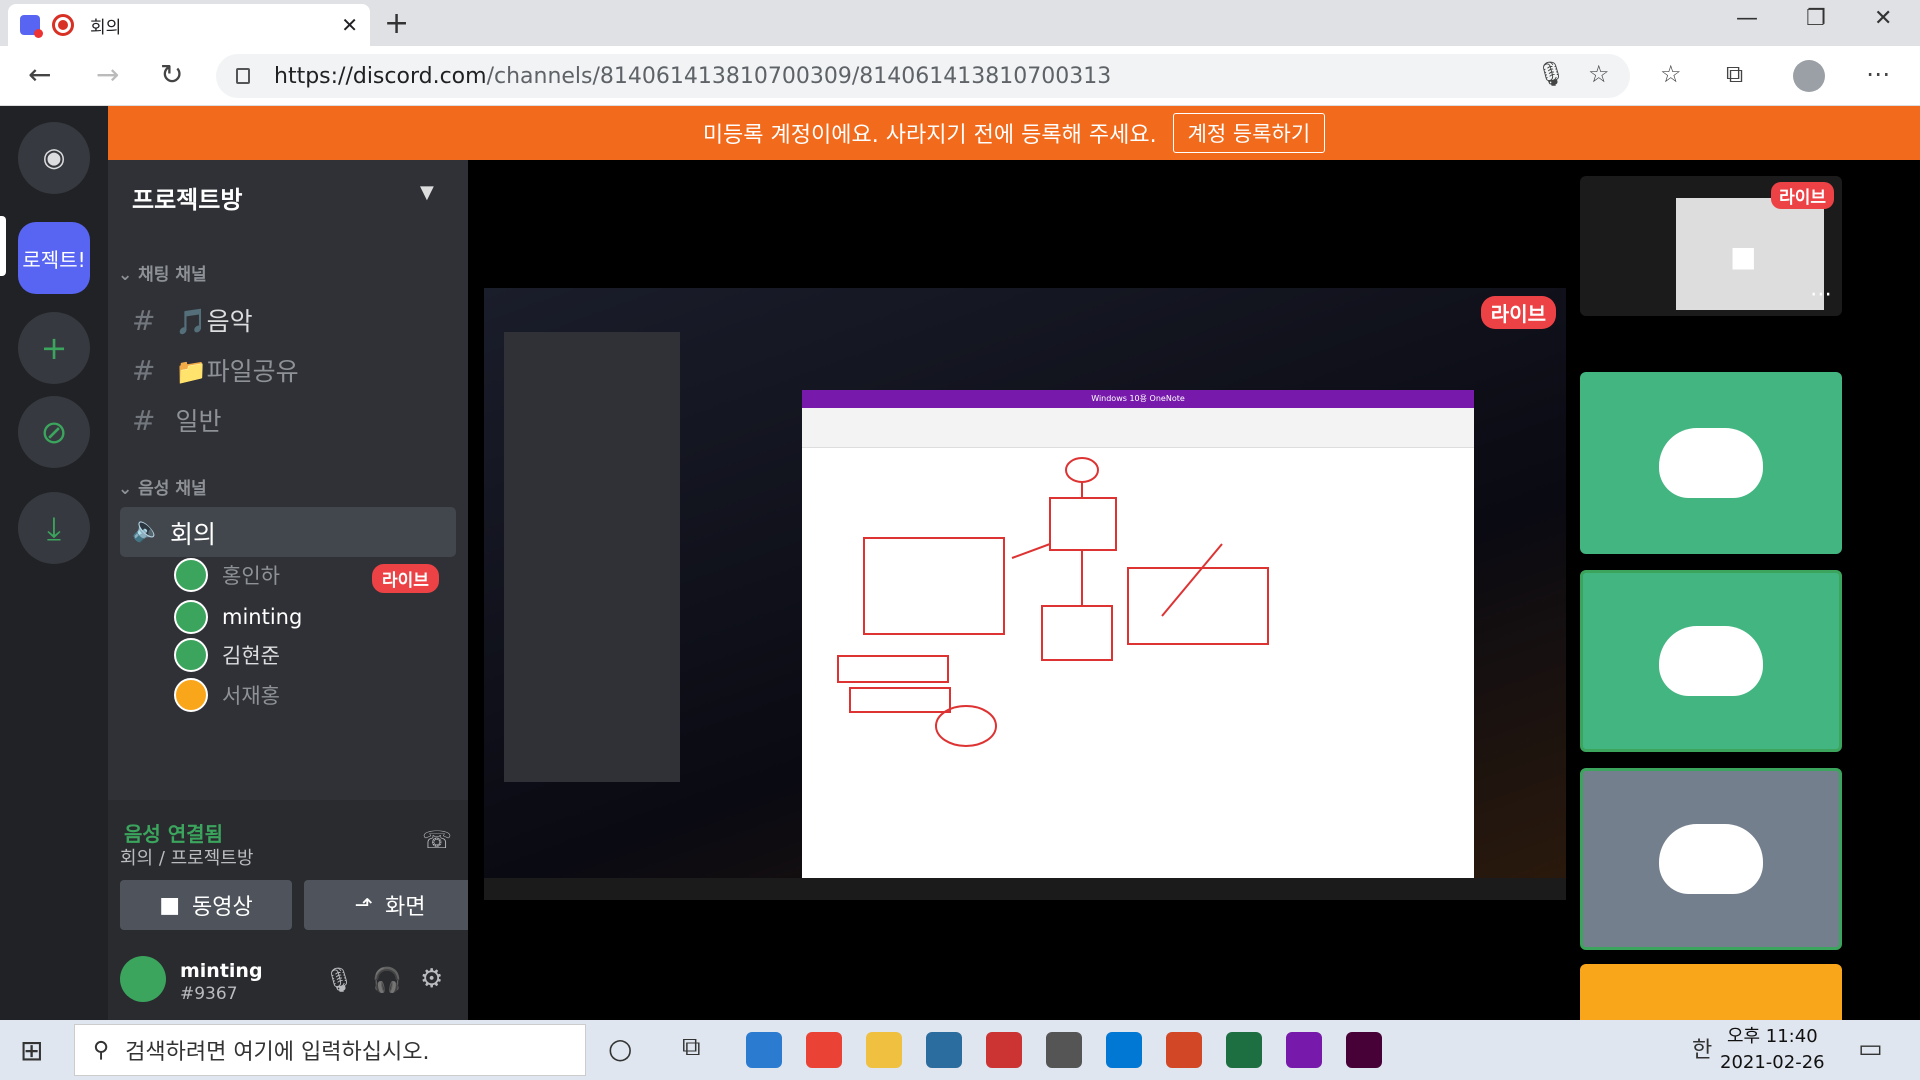  I want to click on gear-app-icon, so click(1064, 1050).